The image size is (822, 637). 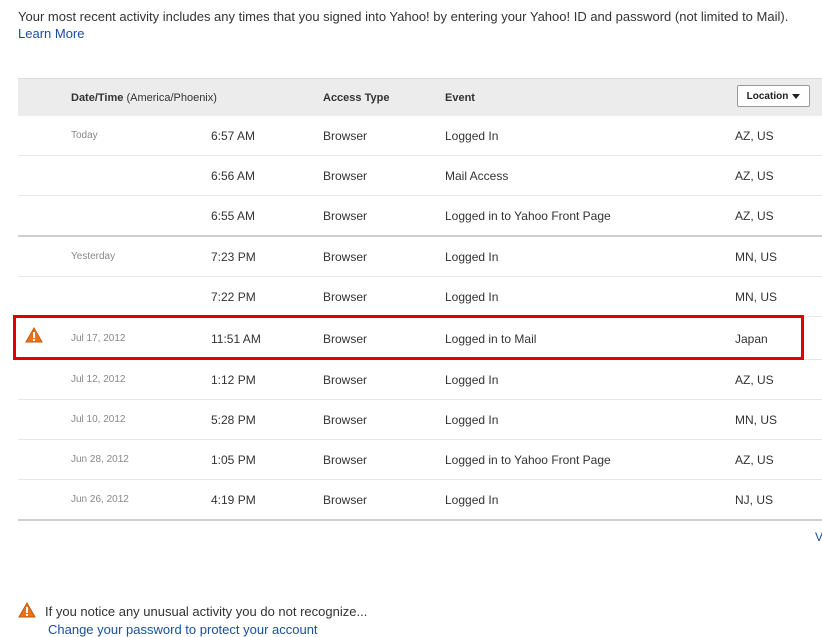 I want to click on learn-more-link: Learn More, so click(x=51, y=33).